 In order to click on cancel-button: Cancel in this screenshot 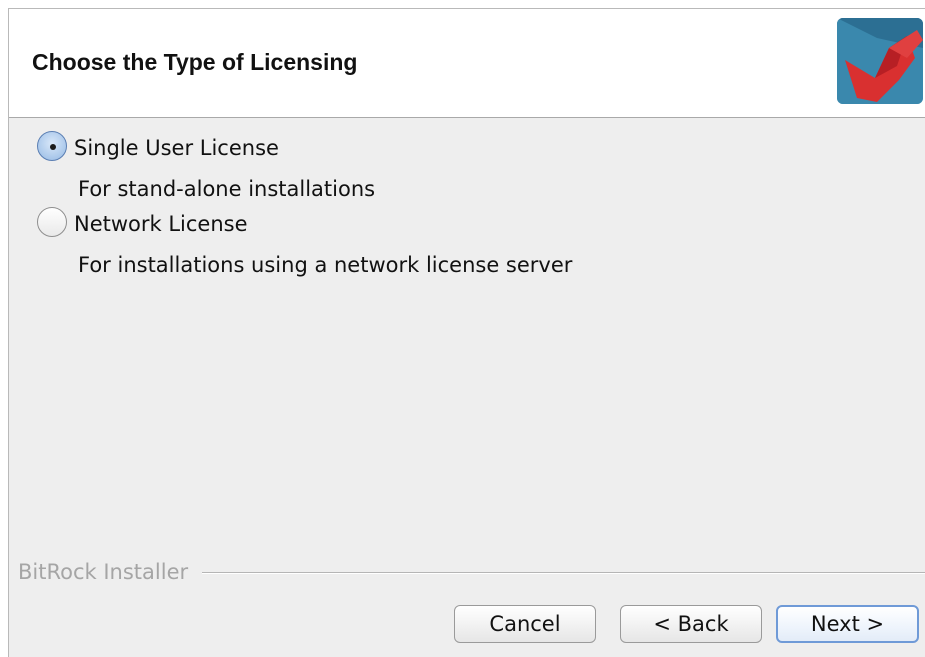, I will do `click(525, 624)`.